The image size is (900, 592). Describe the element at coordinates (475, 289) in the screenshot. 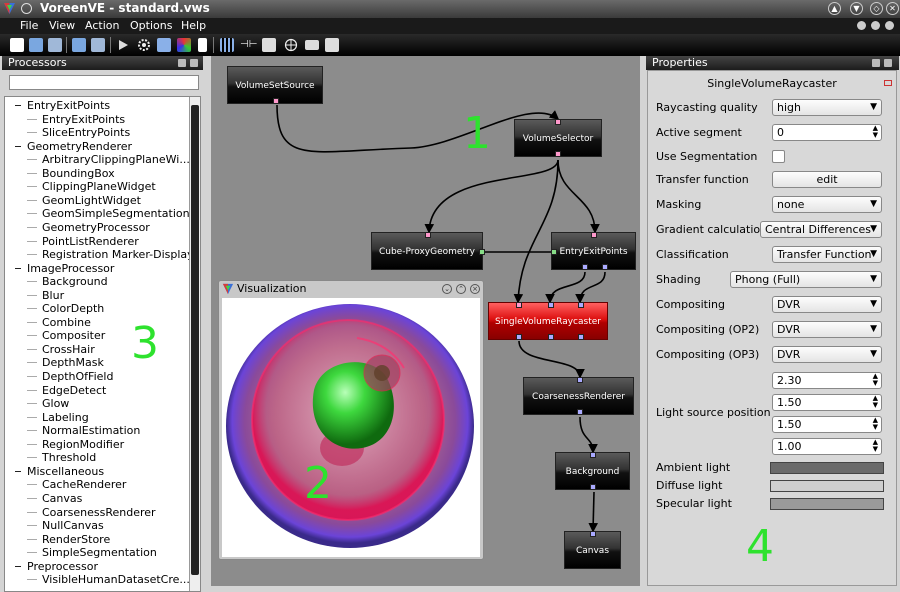

I see `close-icon: ×` at that location.